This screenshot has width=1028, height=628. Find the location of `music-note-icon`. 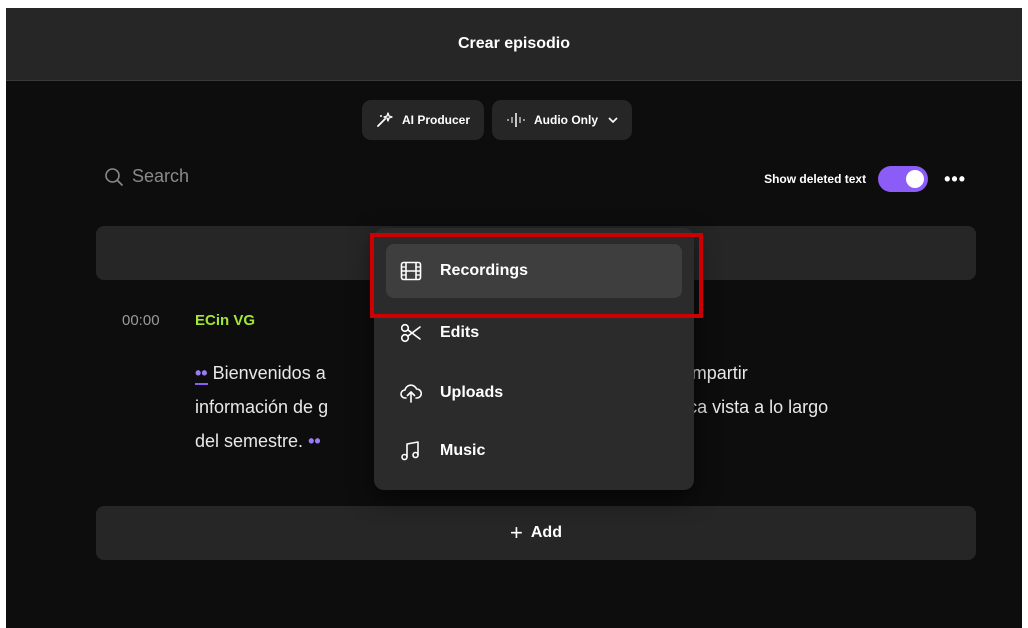

music-note-icon is located at coordinates (411, 451).